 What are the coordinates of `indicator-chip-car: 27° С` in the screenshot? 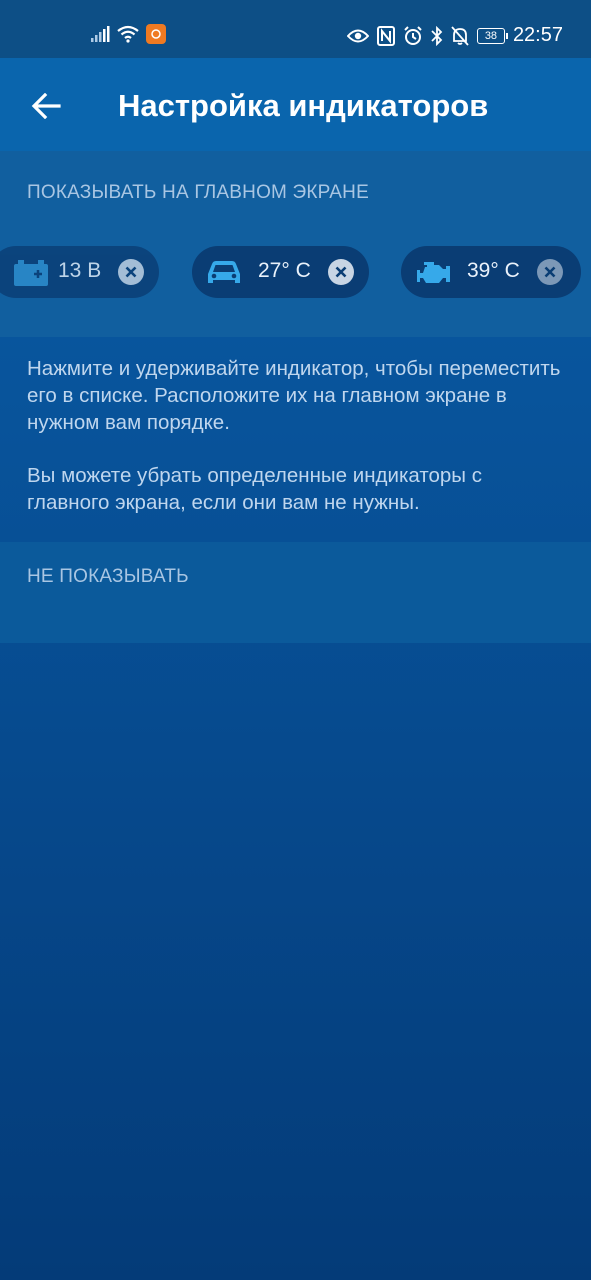 It's located at (280, 272).